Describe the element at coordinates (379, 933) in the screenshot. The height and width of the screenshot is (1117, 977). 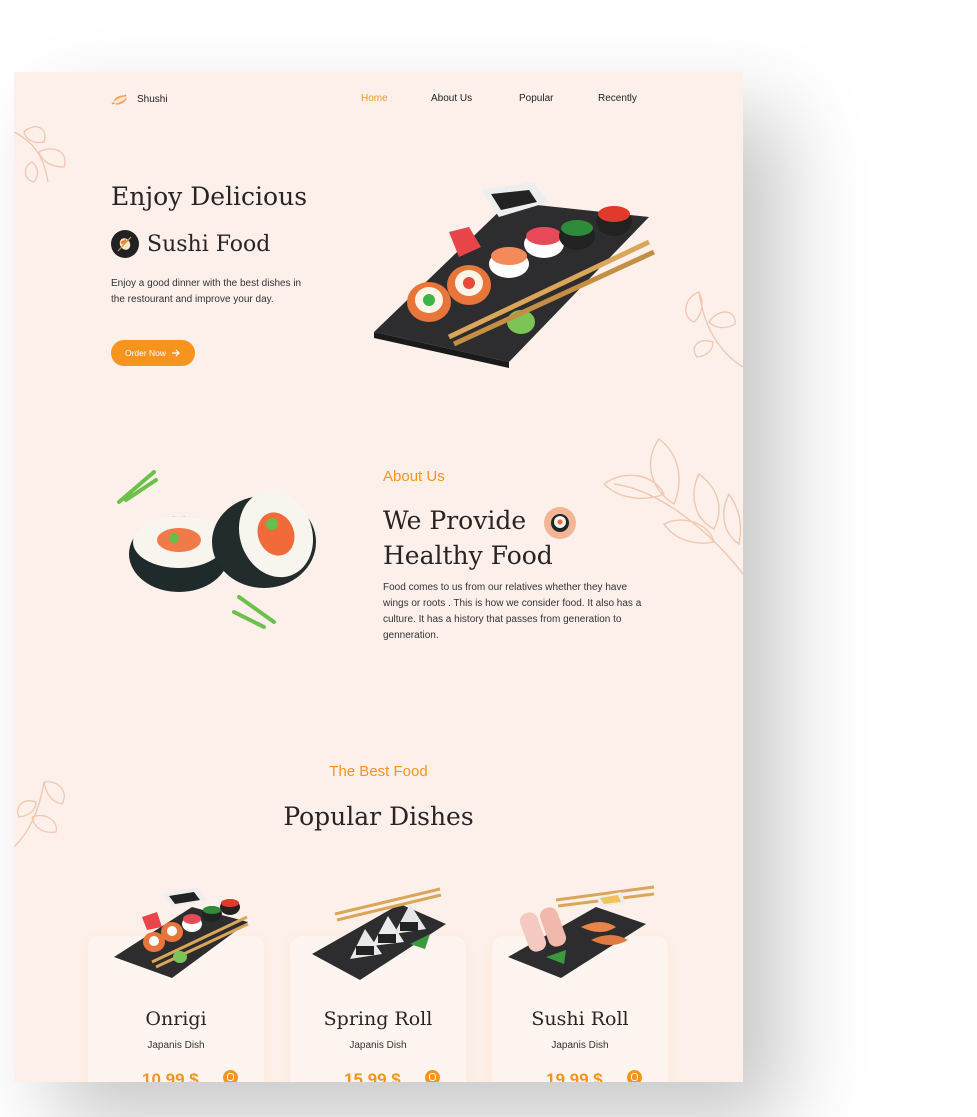
I see `spring-roll-plate-image` at that location.